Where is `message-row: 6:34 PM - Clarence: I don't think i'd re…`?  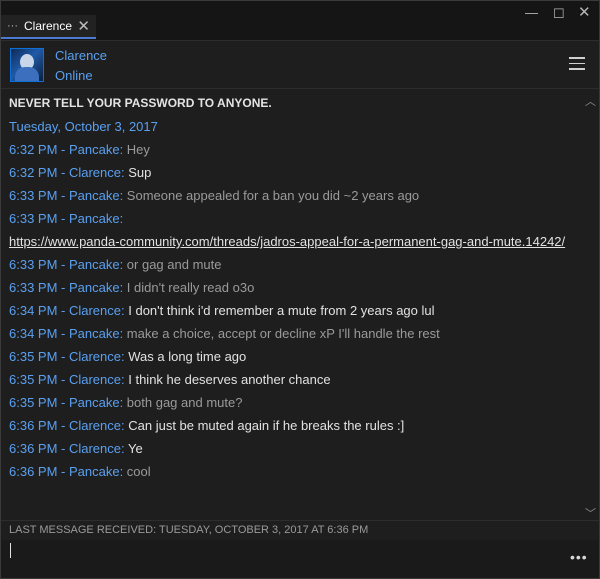 message-row: 6:34 PM - Clarence: I don't think i'd re… is located at coordinates (222, 310).